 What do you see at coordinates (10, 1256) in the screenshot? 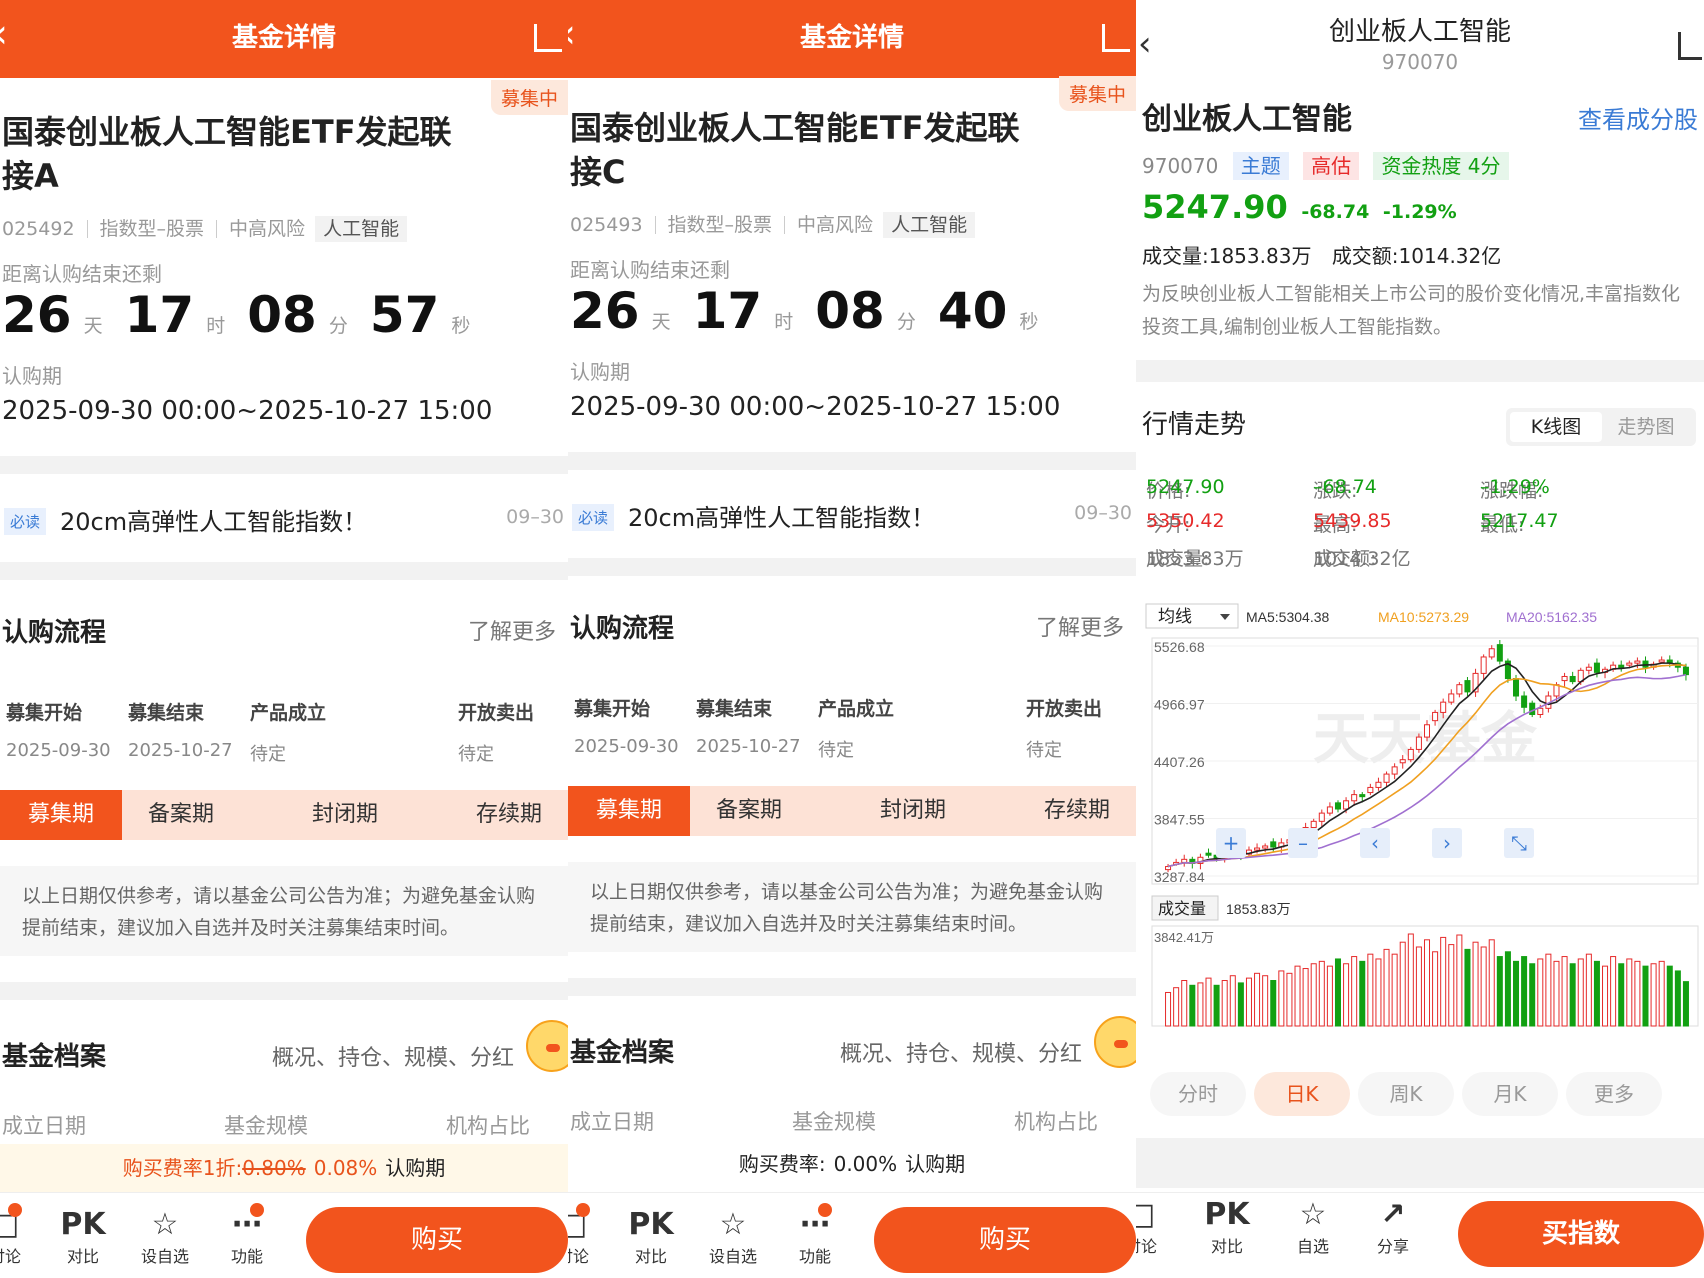
I see `bottom-discuss-label: 讨论` at bounding box center [10, 1256].